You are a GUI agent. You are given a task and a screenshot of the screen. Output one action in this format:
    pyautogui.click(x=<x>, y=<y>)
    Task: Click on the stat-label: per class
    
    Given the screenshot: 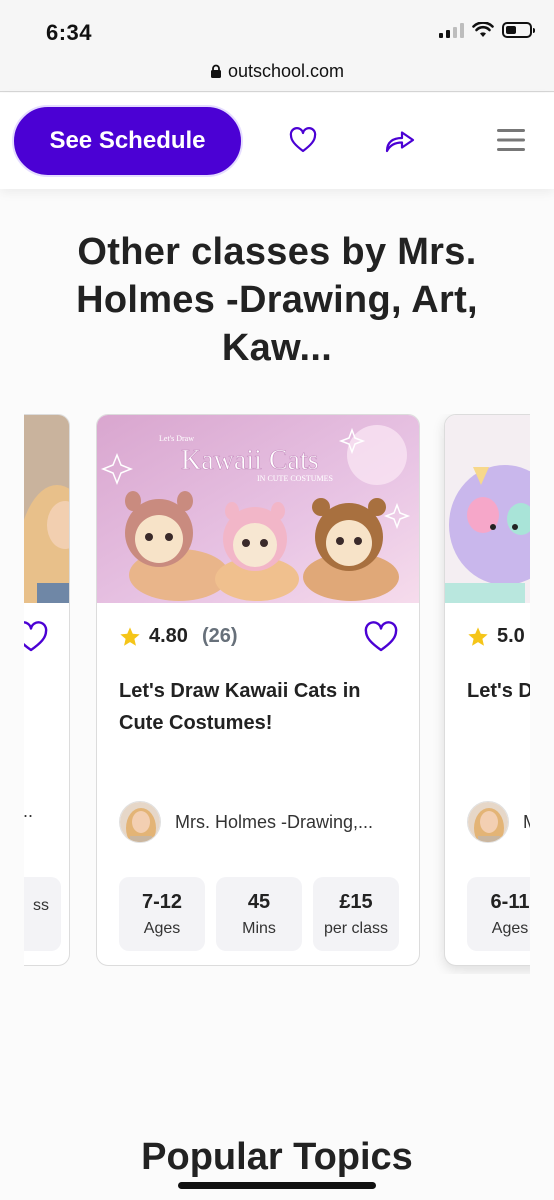 What is the action you would take?
    pyautogui.click(x=356, y=928)
    